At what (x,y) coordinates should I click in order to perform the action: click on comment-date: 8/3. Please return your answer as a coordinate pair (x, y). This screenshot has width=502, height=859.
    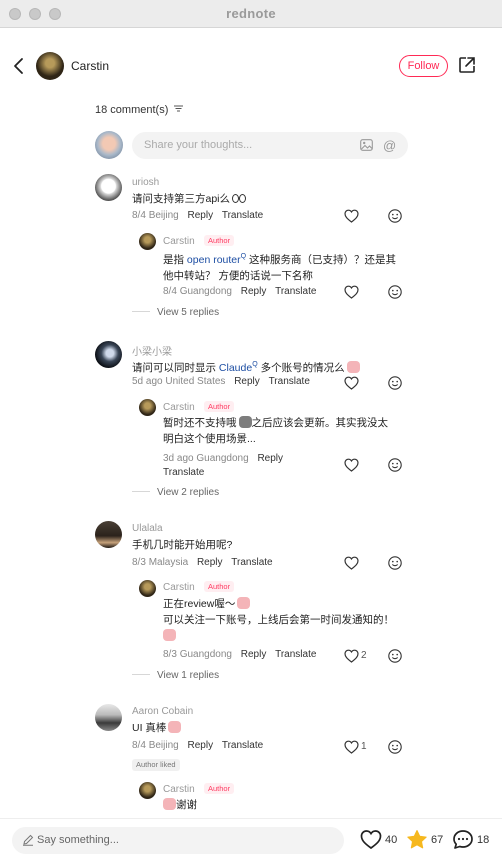
    Looking at the image, I should click on (139, 562).